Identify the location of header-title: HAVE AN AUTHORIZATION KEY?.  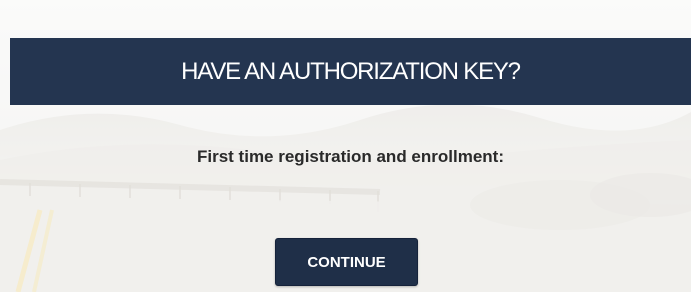
(351, 71).